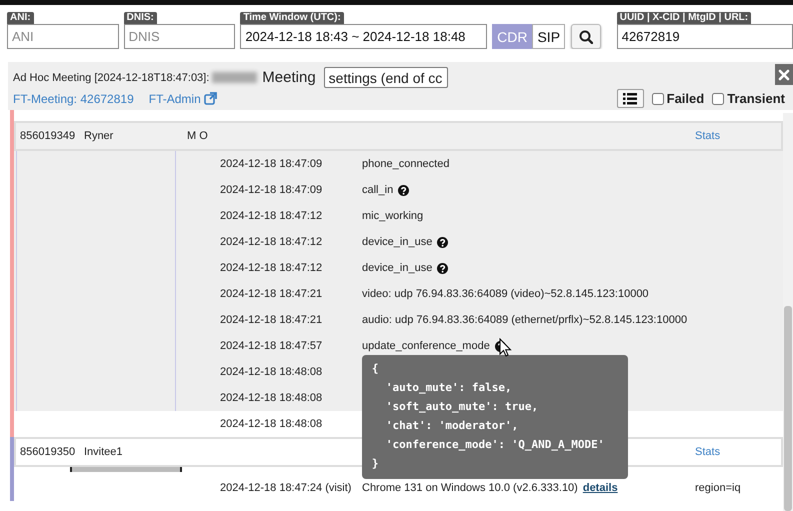 This screenshot has height=511, width=793. What do you see at coordinates (505, 294) in the screenshot?
I see `event-name: video: udp 76.94.83.36:64089 (video)~52.8.145.123:10000` at bounding box center [505, 294].